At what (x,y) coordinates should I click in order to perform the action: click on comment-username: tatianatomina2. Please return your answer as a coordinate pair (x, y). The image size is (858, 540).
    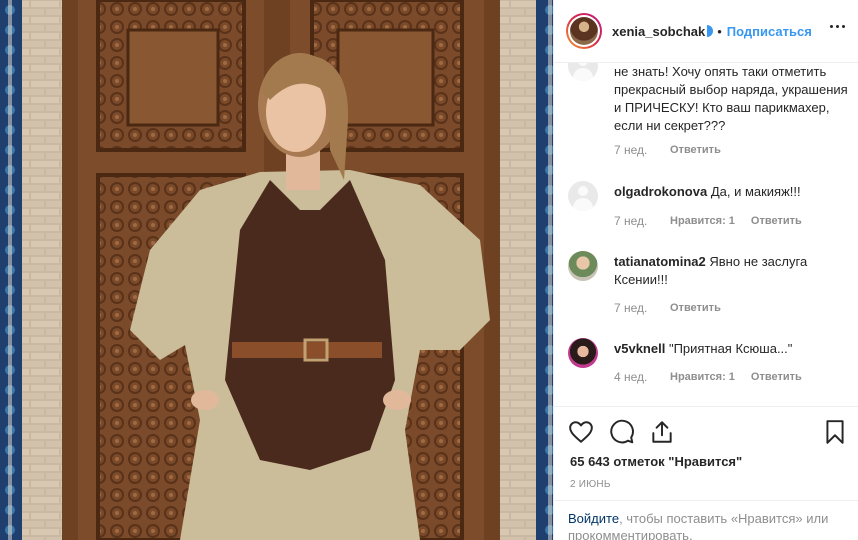
    Looking at the image, I should click on (660, 261).